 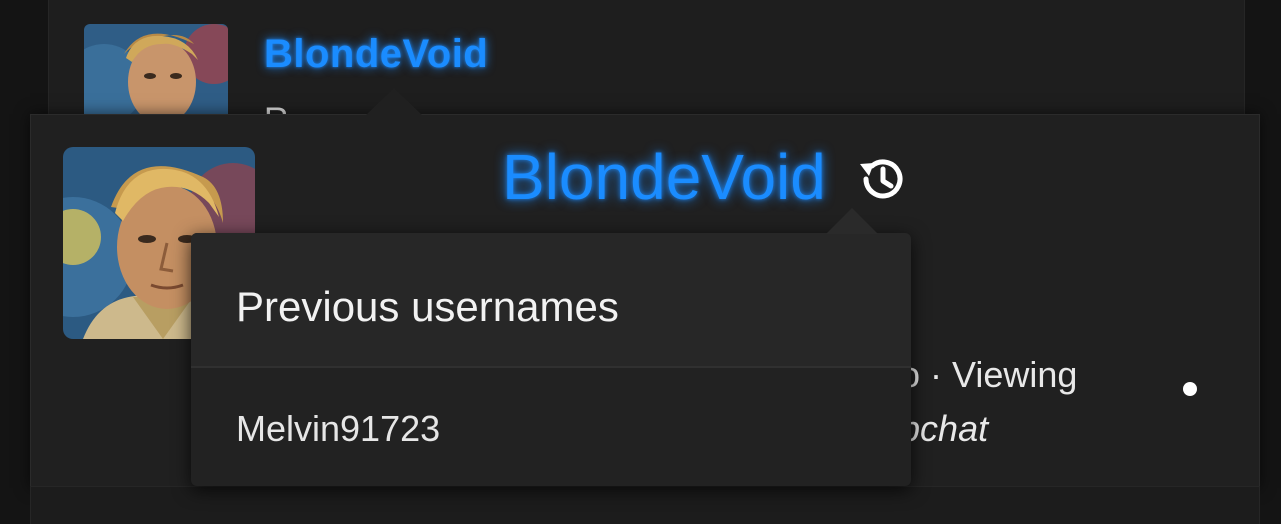 What do you see at coordinates (394, 101) in the screenshot?
I see `user-card-arrow` at bounding box center [394, 101].